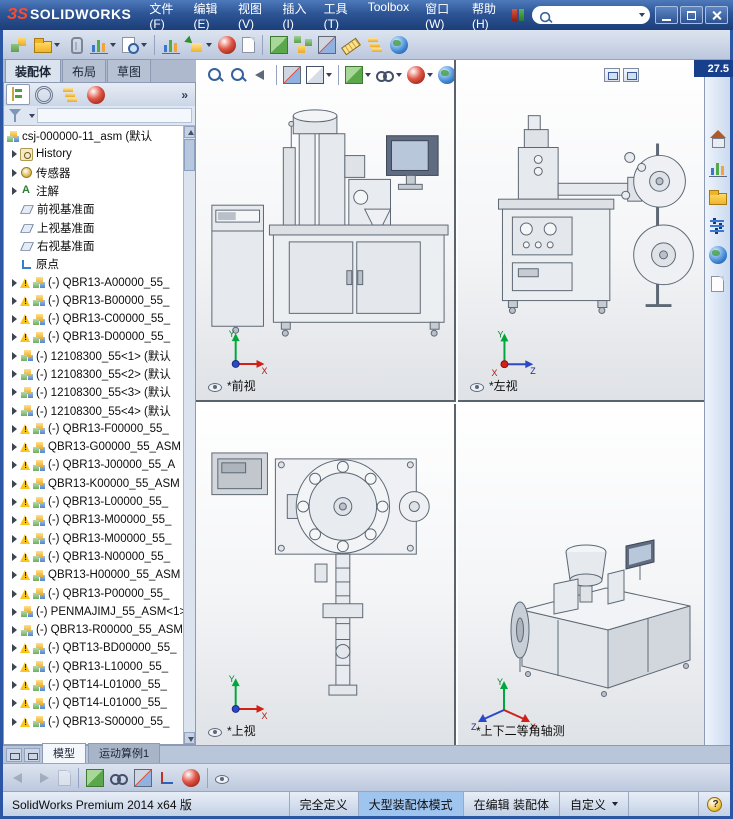 This screenshot has height=819, width=733. What do you see at coordinates (144, 44) in the screenshot?
I see `print-preview-dropdown-icon` at bounding box center [144, 44].